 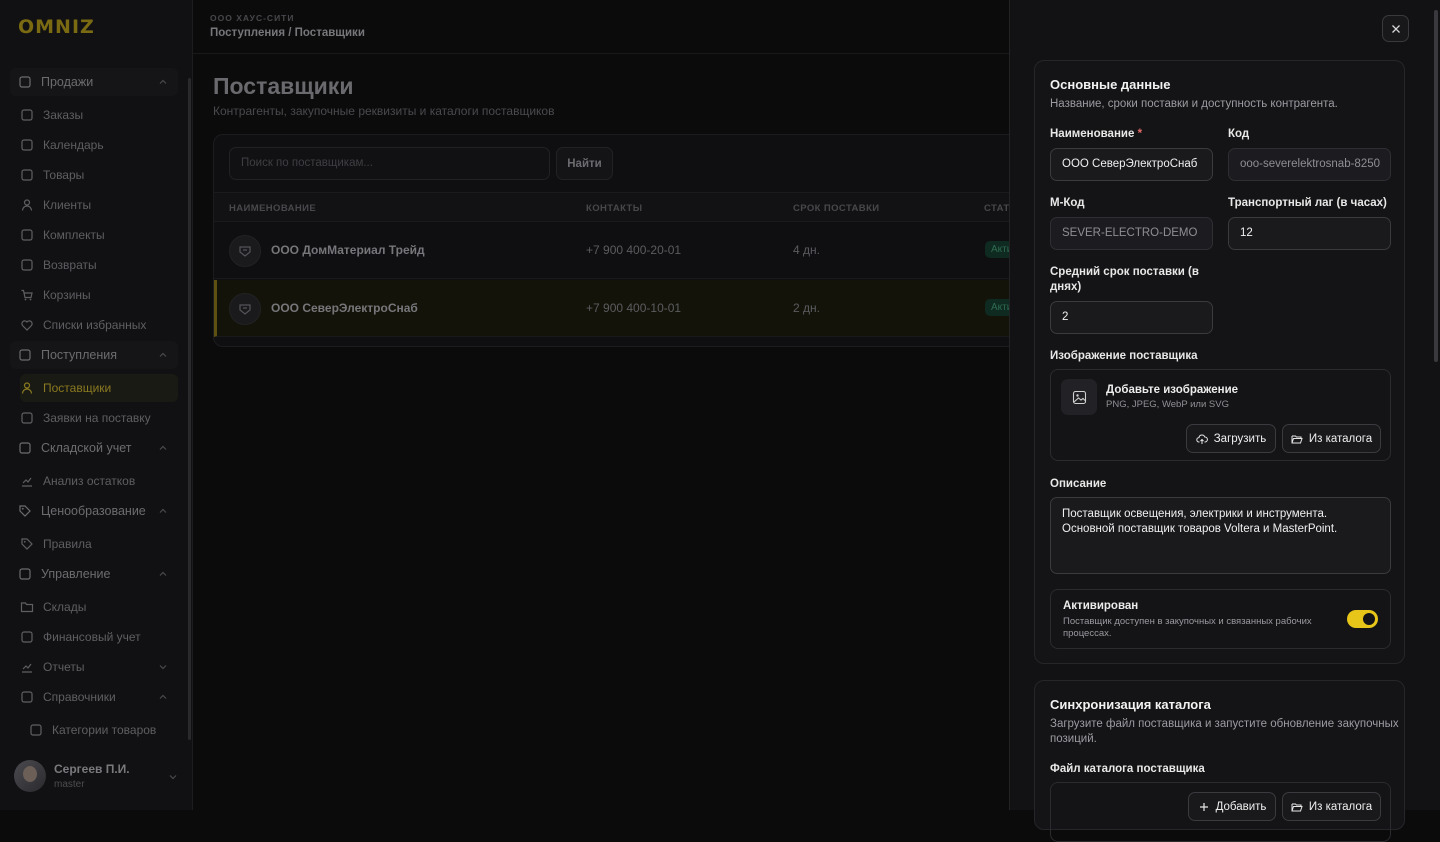 What do you see at coordinates (1436, 186) in the screenshot?
I see `drawer-scrollbar` at bounding box center [1436, 186].